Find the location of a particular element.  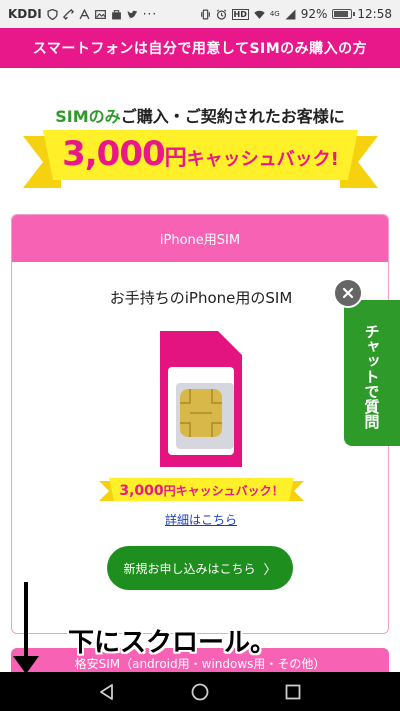

apply-button: 新規お申し込みはこちら 〉 is located at coordinates (200, 568).